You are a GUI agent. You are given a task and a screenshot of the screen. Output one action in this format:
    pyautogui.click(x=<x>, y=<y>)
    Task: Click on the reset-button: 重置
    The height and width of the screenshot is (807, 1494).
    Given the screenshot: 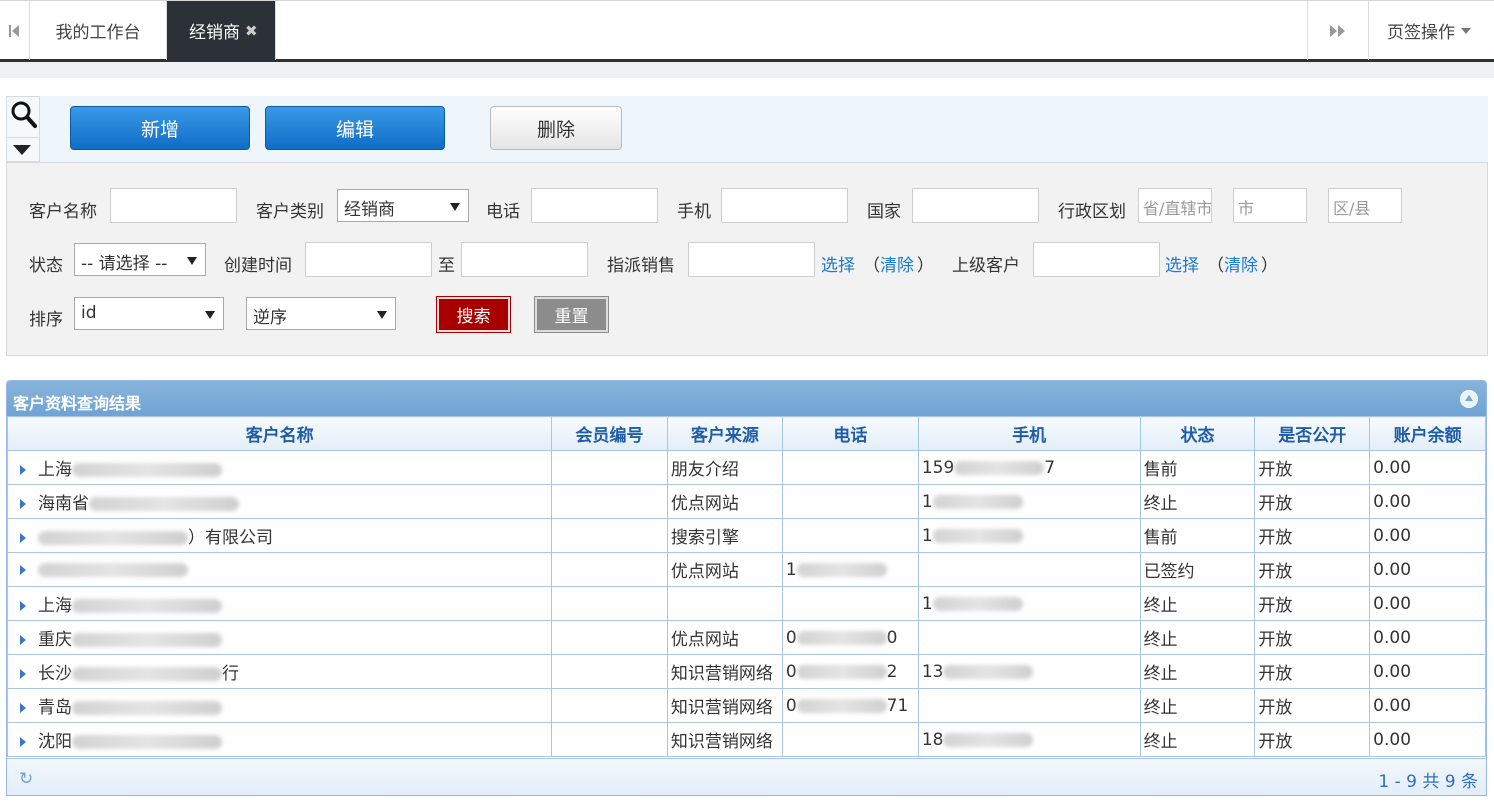 What is the action you would take?
    pyautogui.click(x=571, y=314)
    